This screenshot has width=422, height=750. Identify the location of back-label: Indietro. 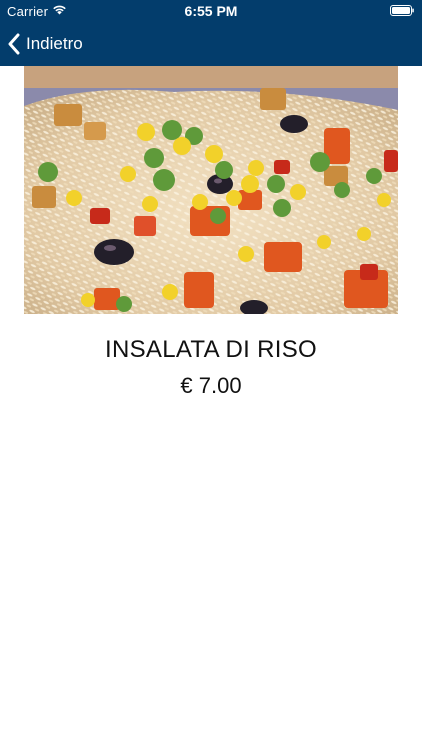
(54, 43).